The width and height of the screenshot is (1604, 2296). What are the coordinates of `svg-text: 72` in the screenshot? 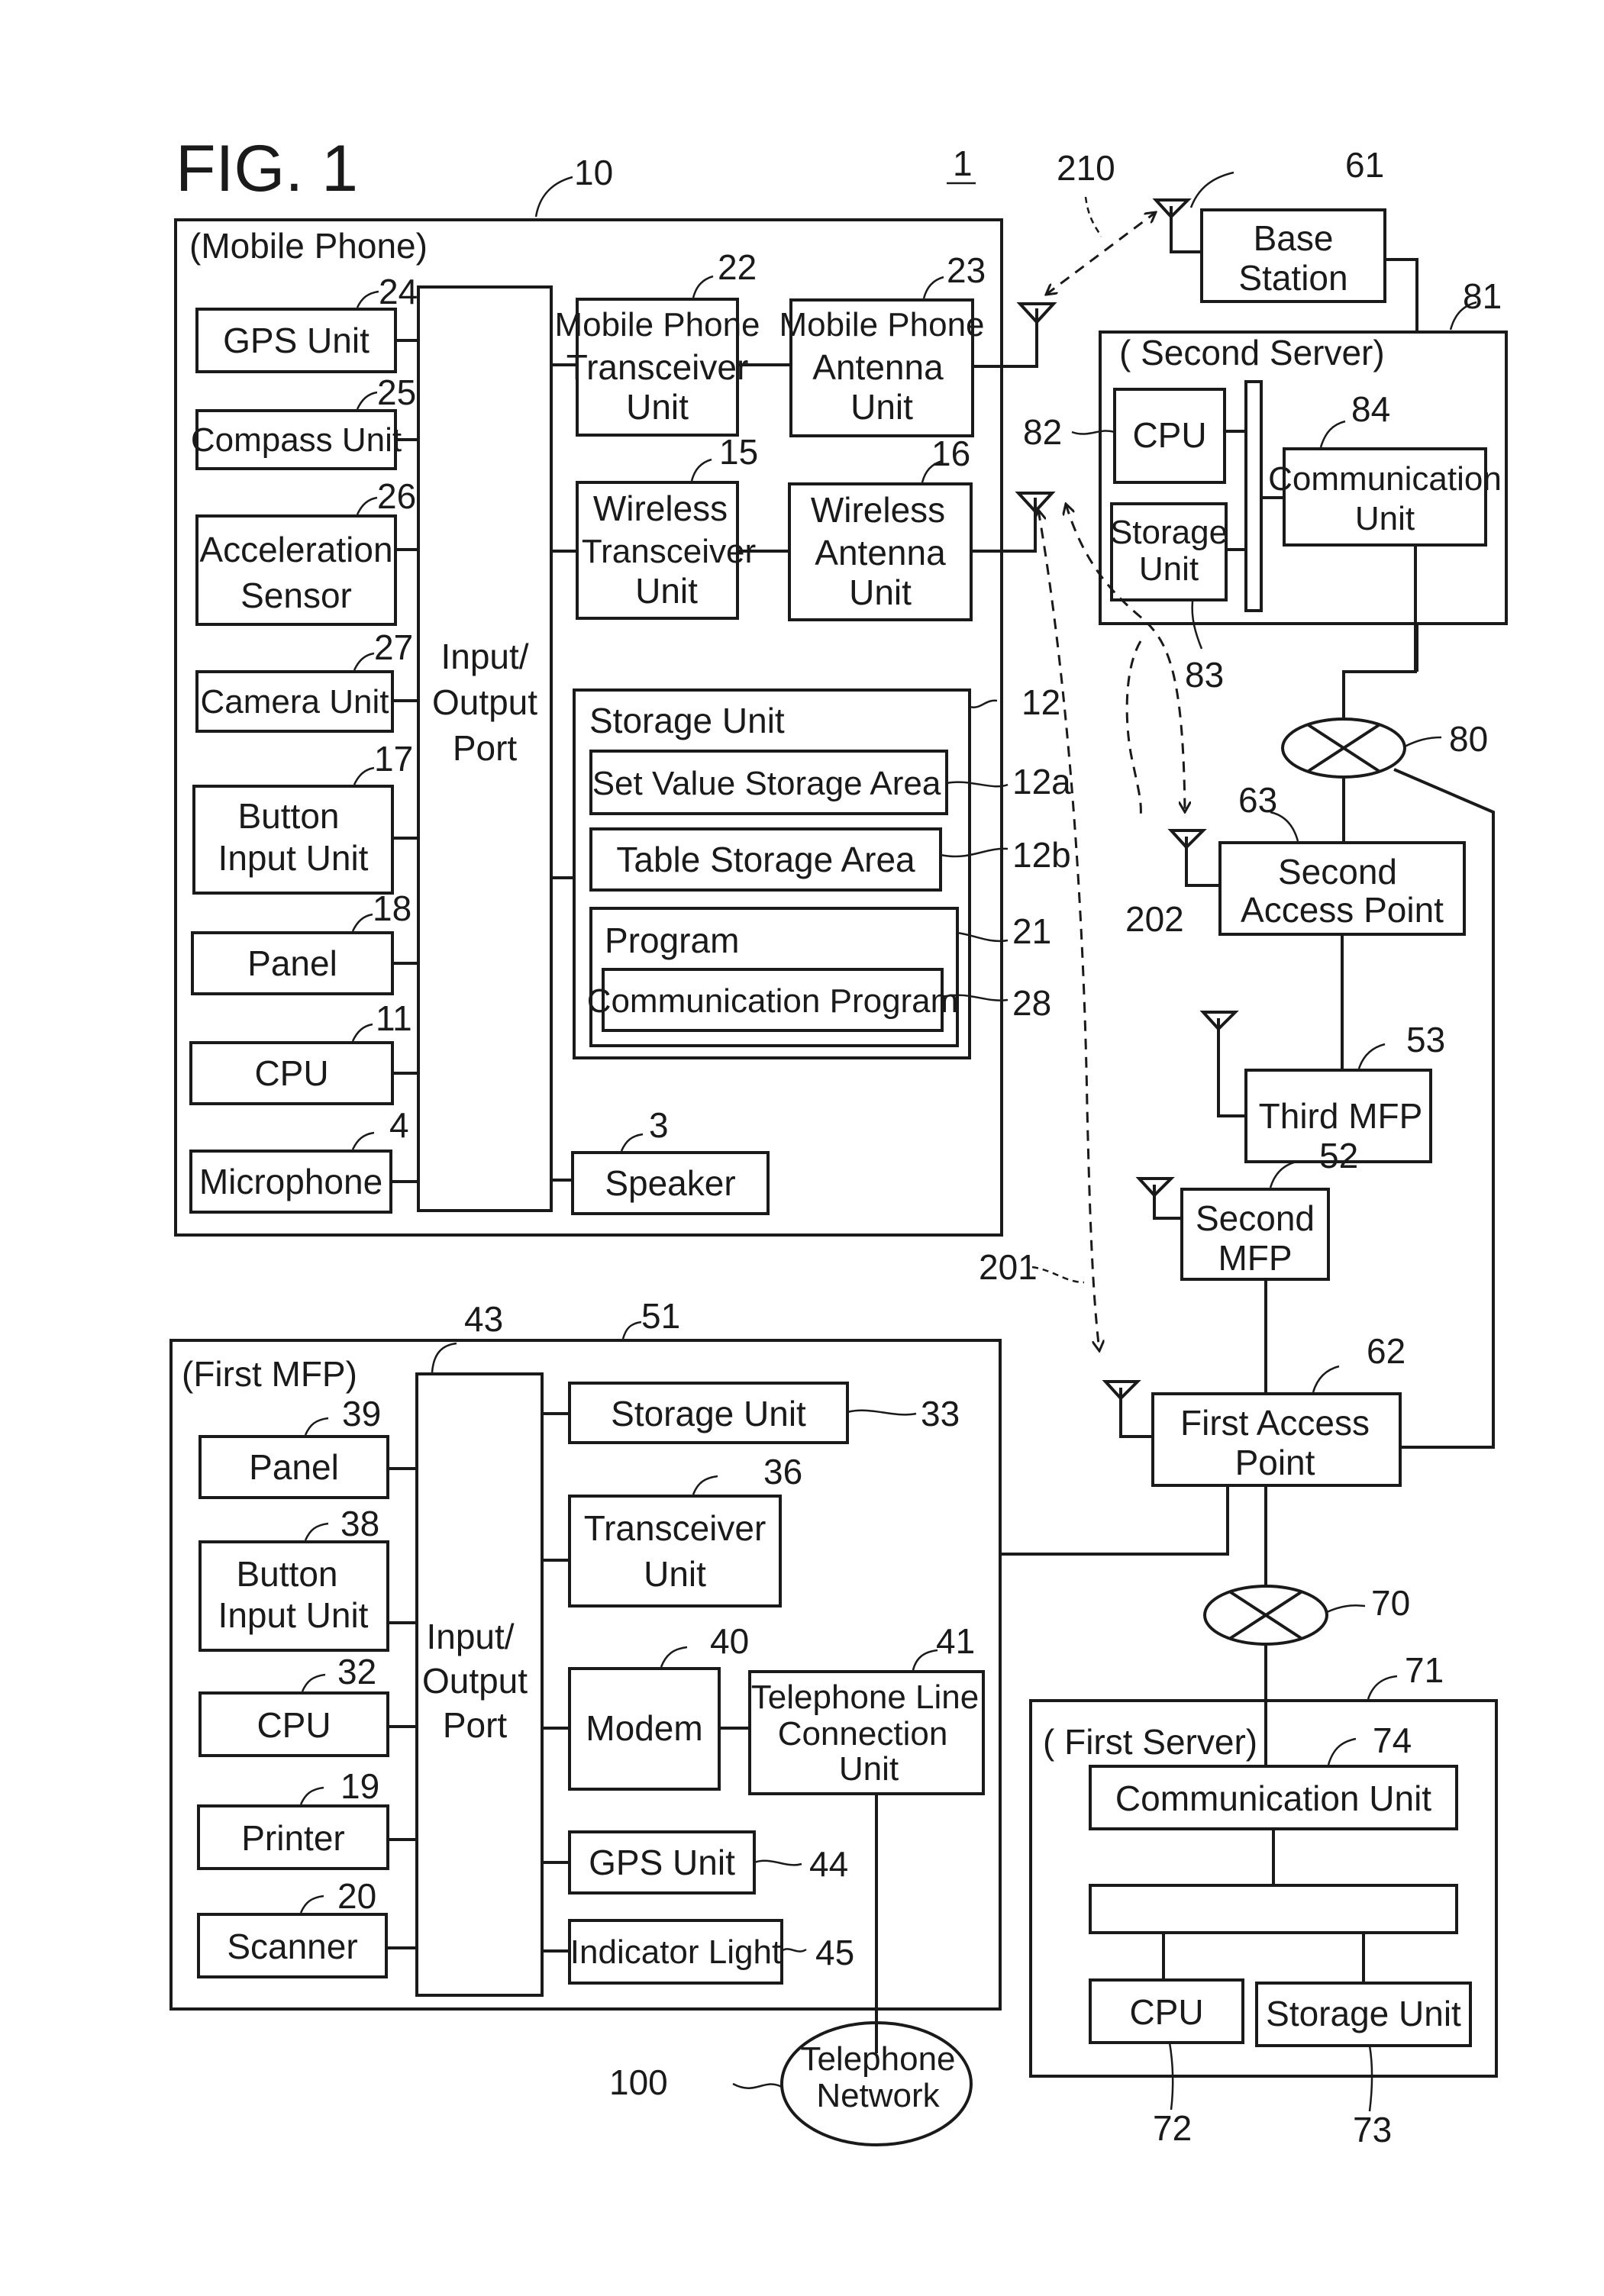 It's located at (1172, 2128).